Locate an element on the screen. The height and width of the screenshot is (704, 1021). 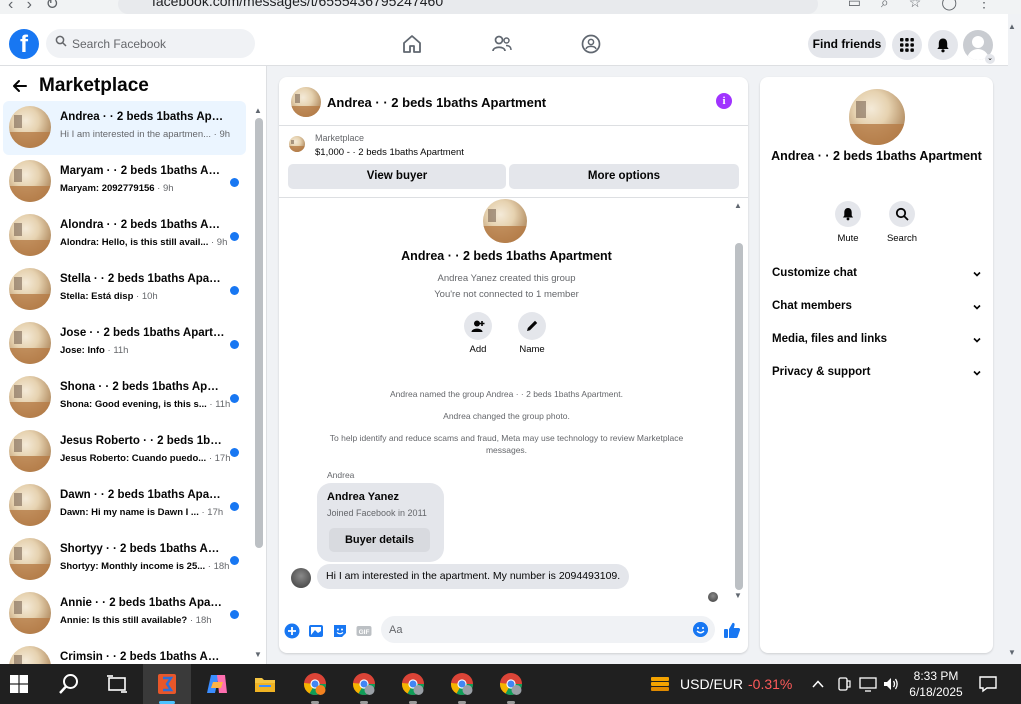
taskbar-active-app is located at coordinates (167, 684).